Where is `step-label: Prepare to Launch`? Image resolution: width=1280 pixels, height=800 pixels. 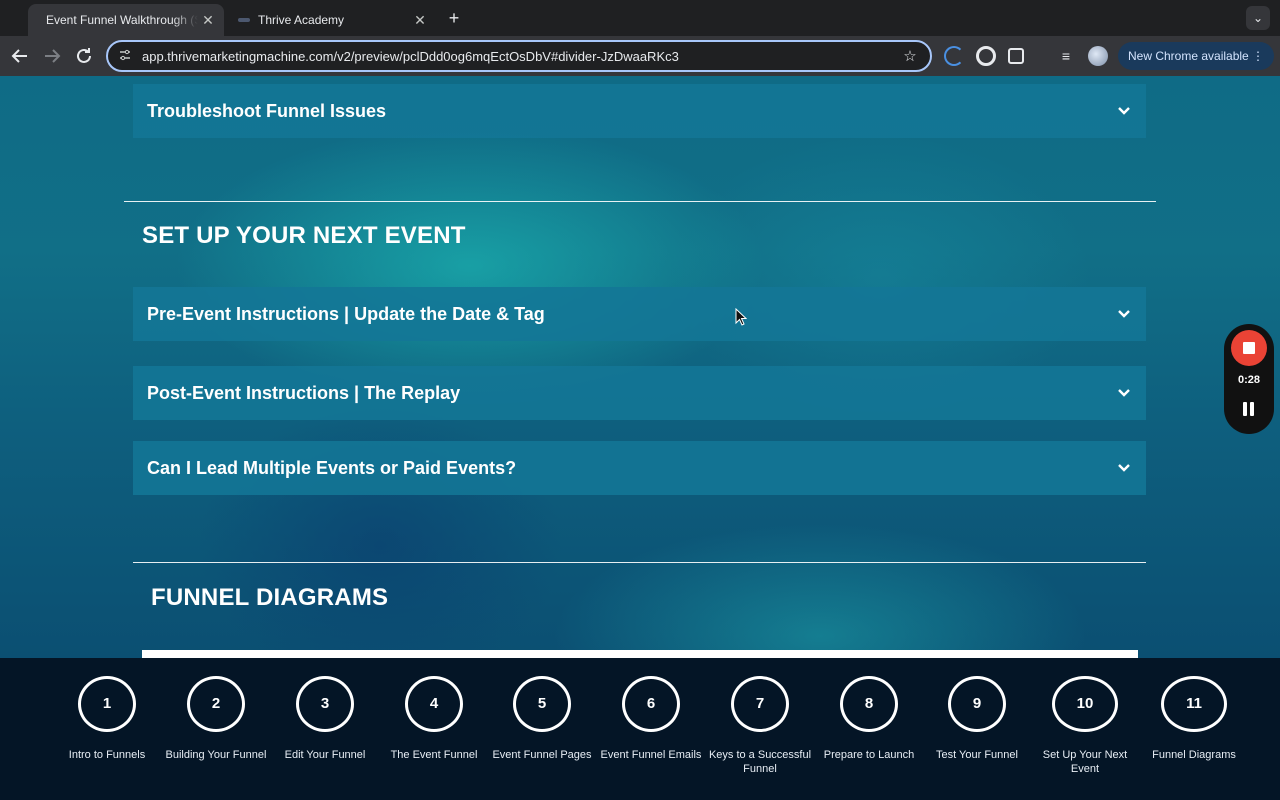 step-label: Prepare to Launch is located at coordinates (869, 755).